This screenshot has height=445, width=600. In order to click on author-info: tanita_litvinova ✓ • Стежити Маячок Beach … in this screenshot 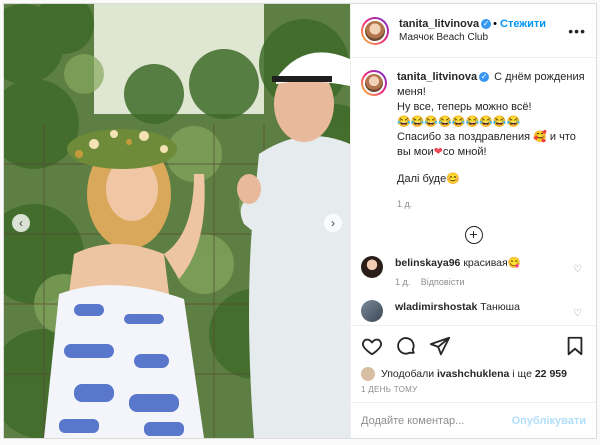, I will do `click(472, 31)`.